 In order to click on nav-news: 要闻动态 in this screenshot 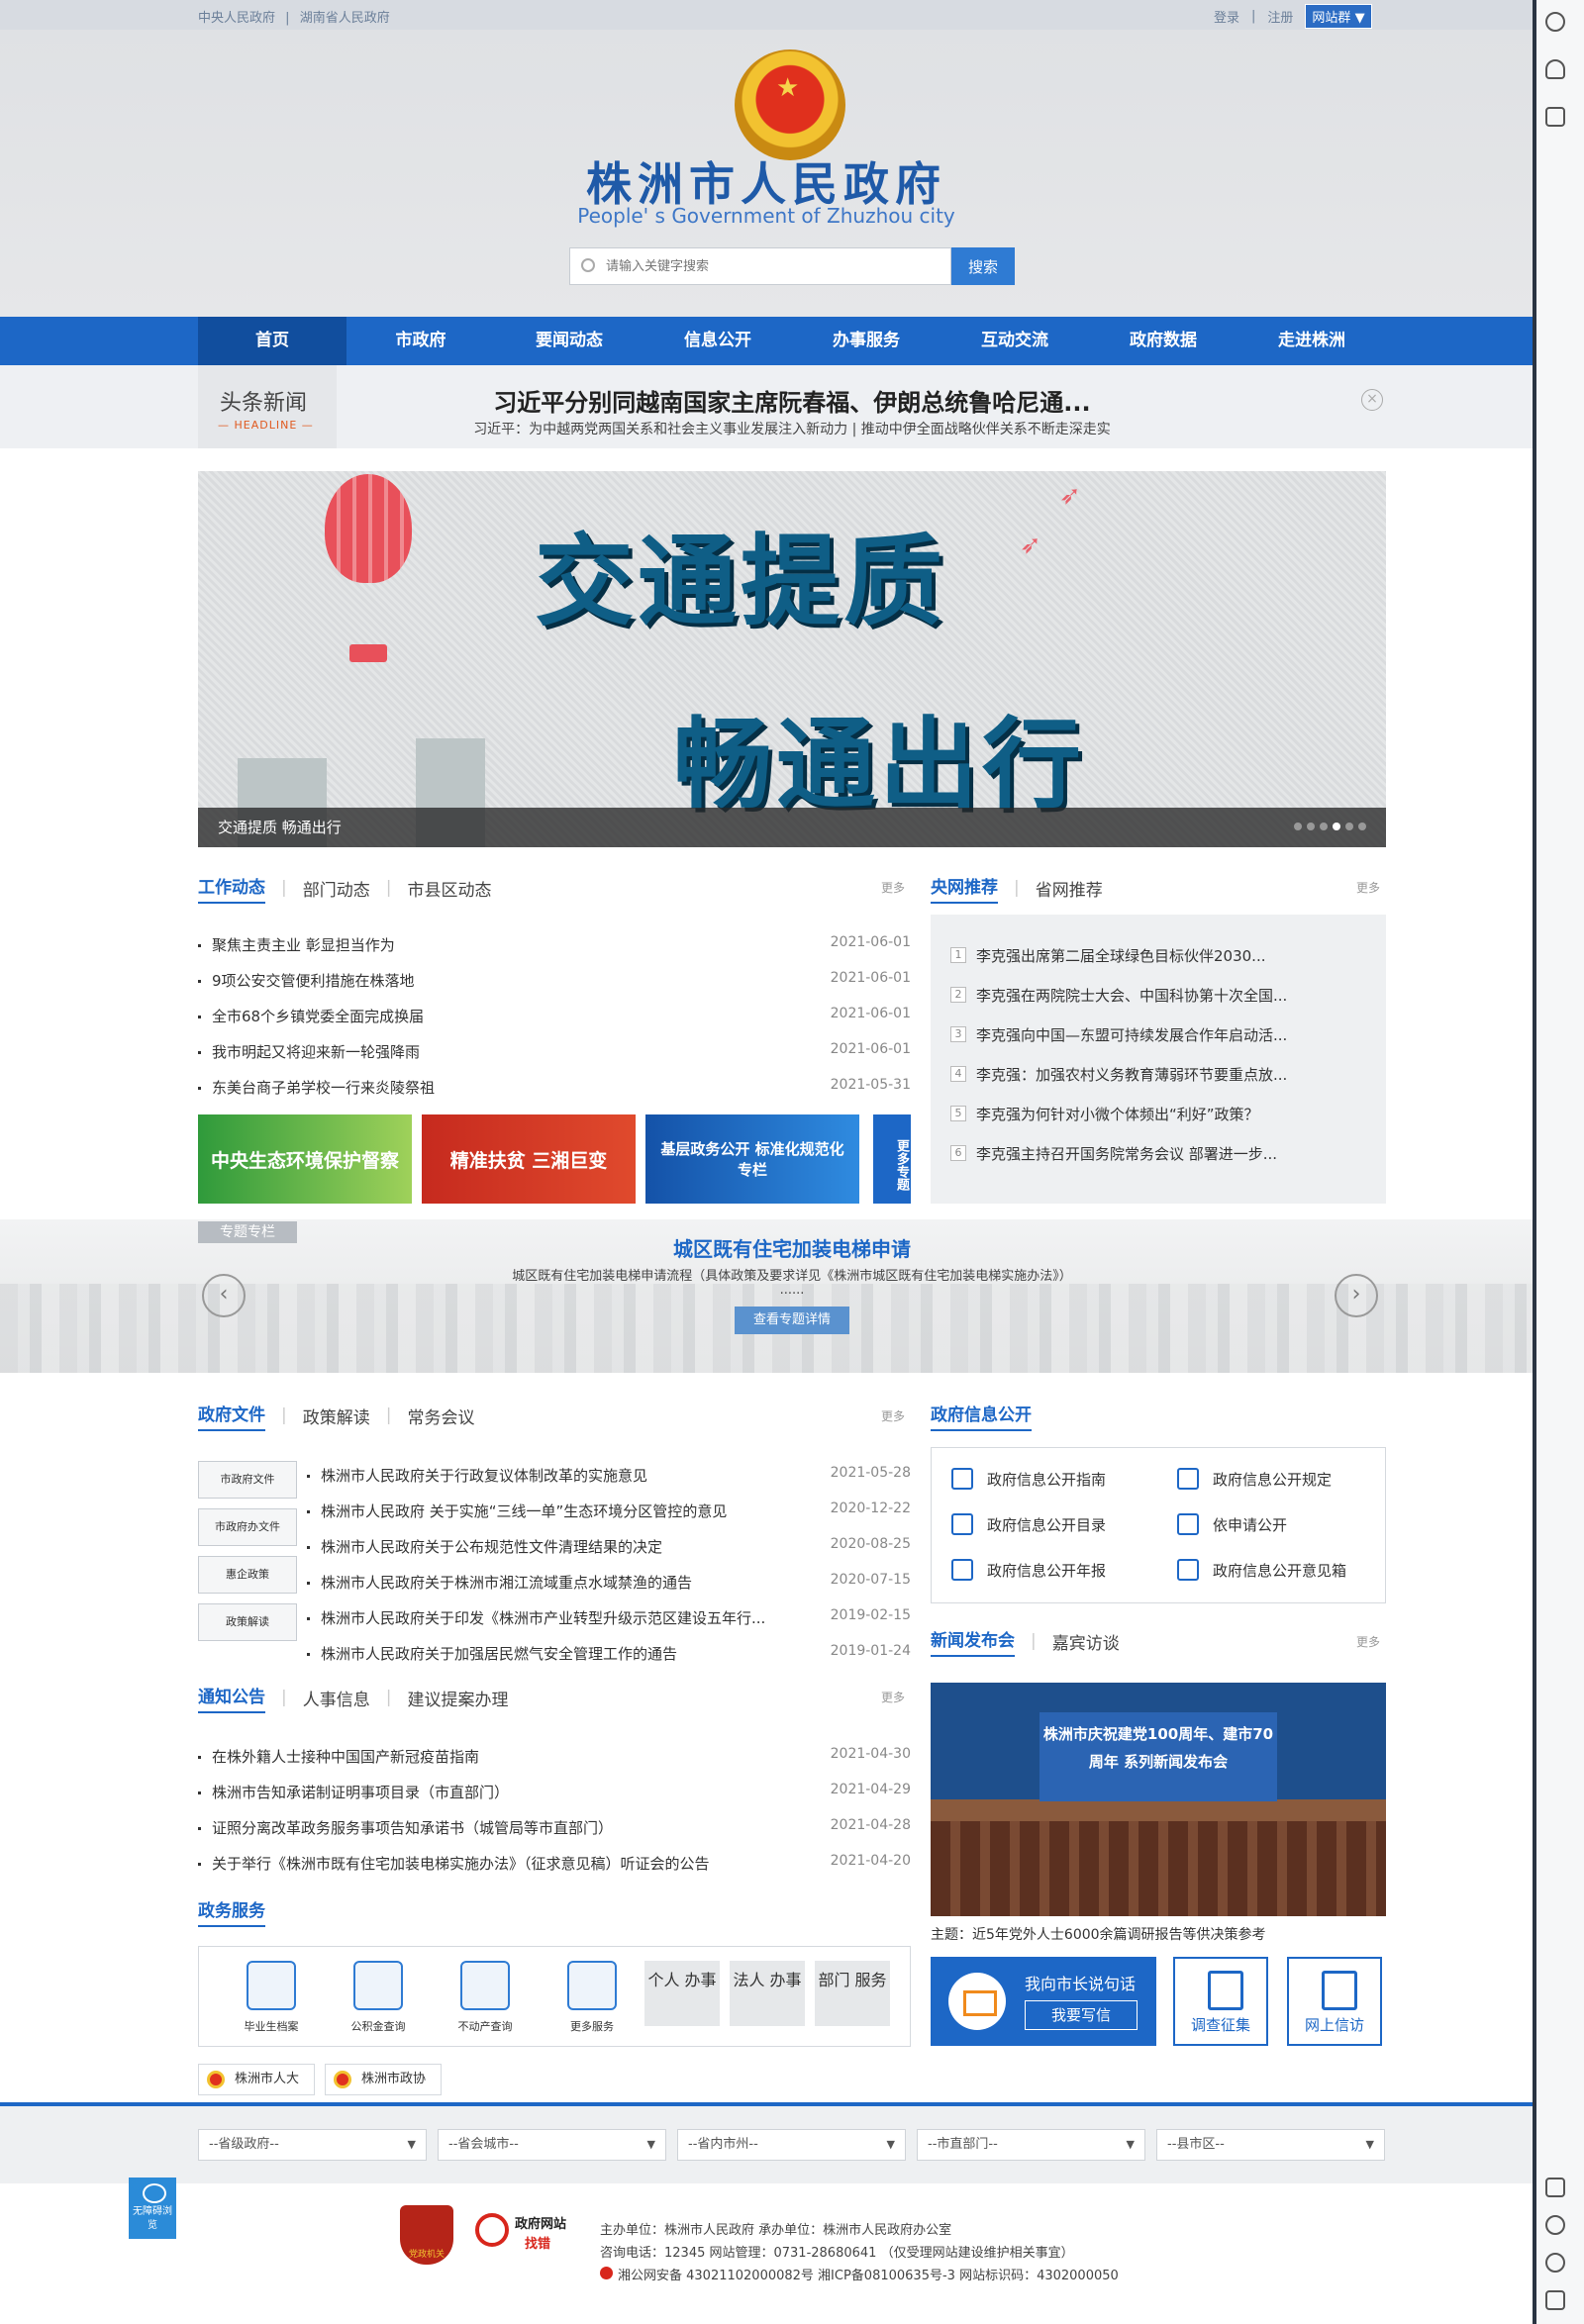, I will do `click(569, 341)`.